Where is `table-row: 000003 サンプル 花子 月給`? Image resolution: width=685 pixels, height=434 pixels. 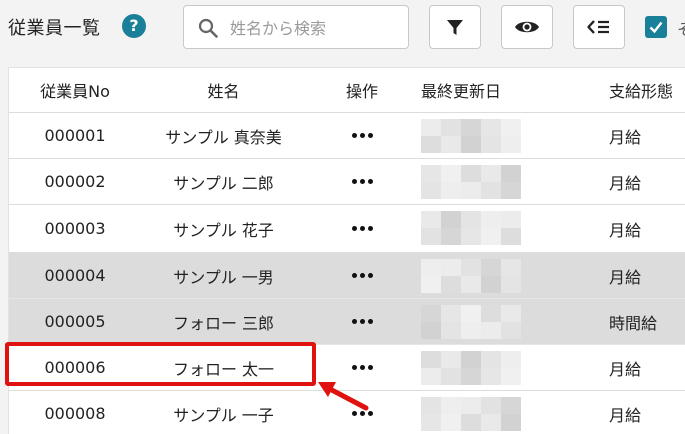
table-row: 000003 サンプル 花子 月給 is located at coordinates (347, 229).